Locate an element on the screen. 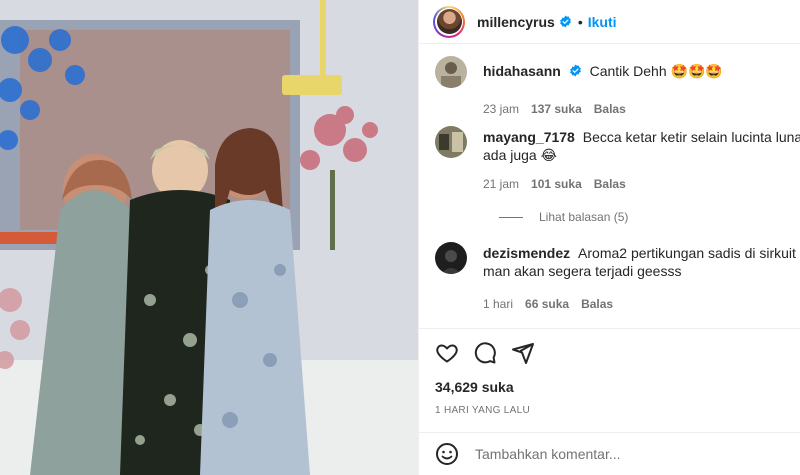 The image size is (800, 475). author-avatar is located at coordinates (449, 21).